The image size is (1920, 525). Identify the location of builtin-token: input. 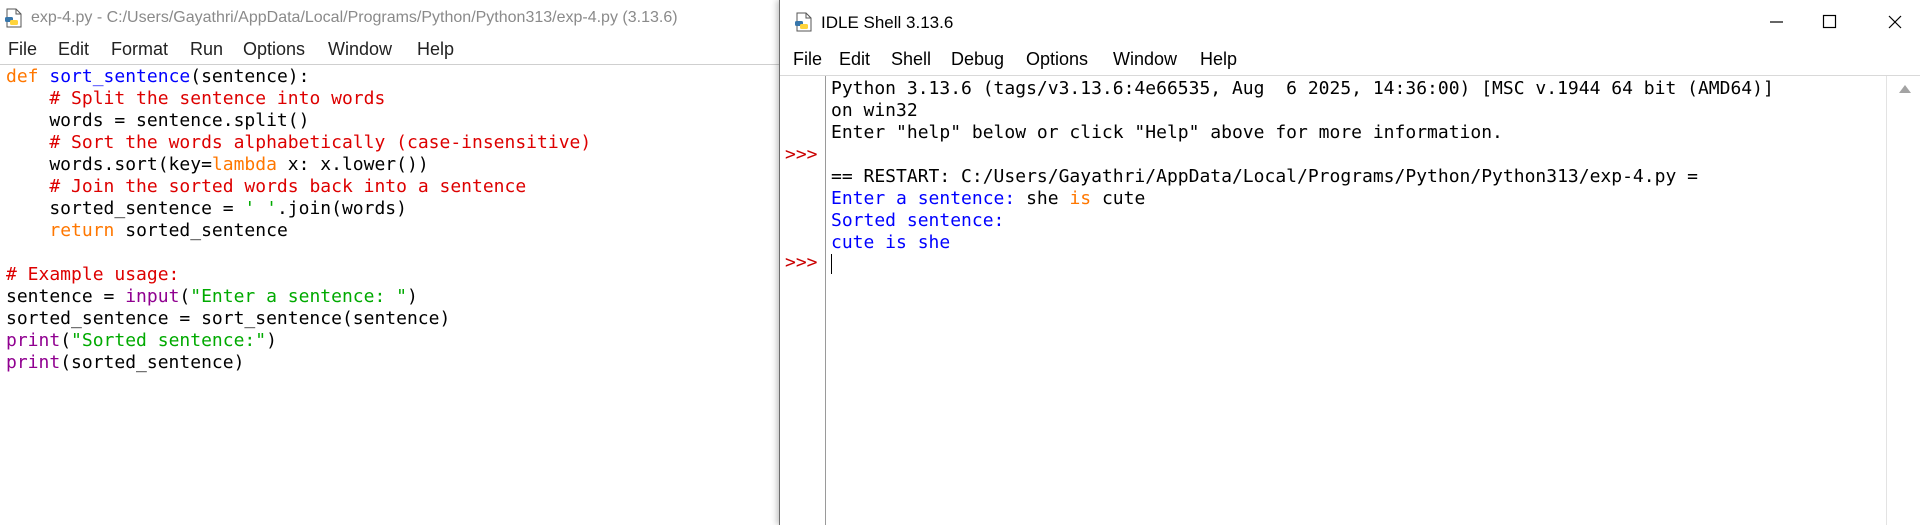
(152, 296).